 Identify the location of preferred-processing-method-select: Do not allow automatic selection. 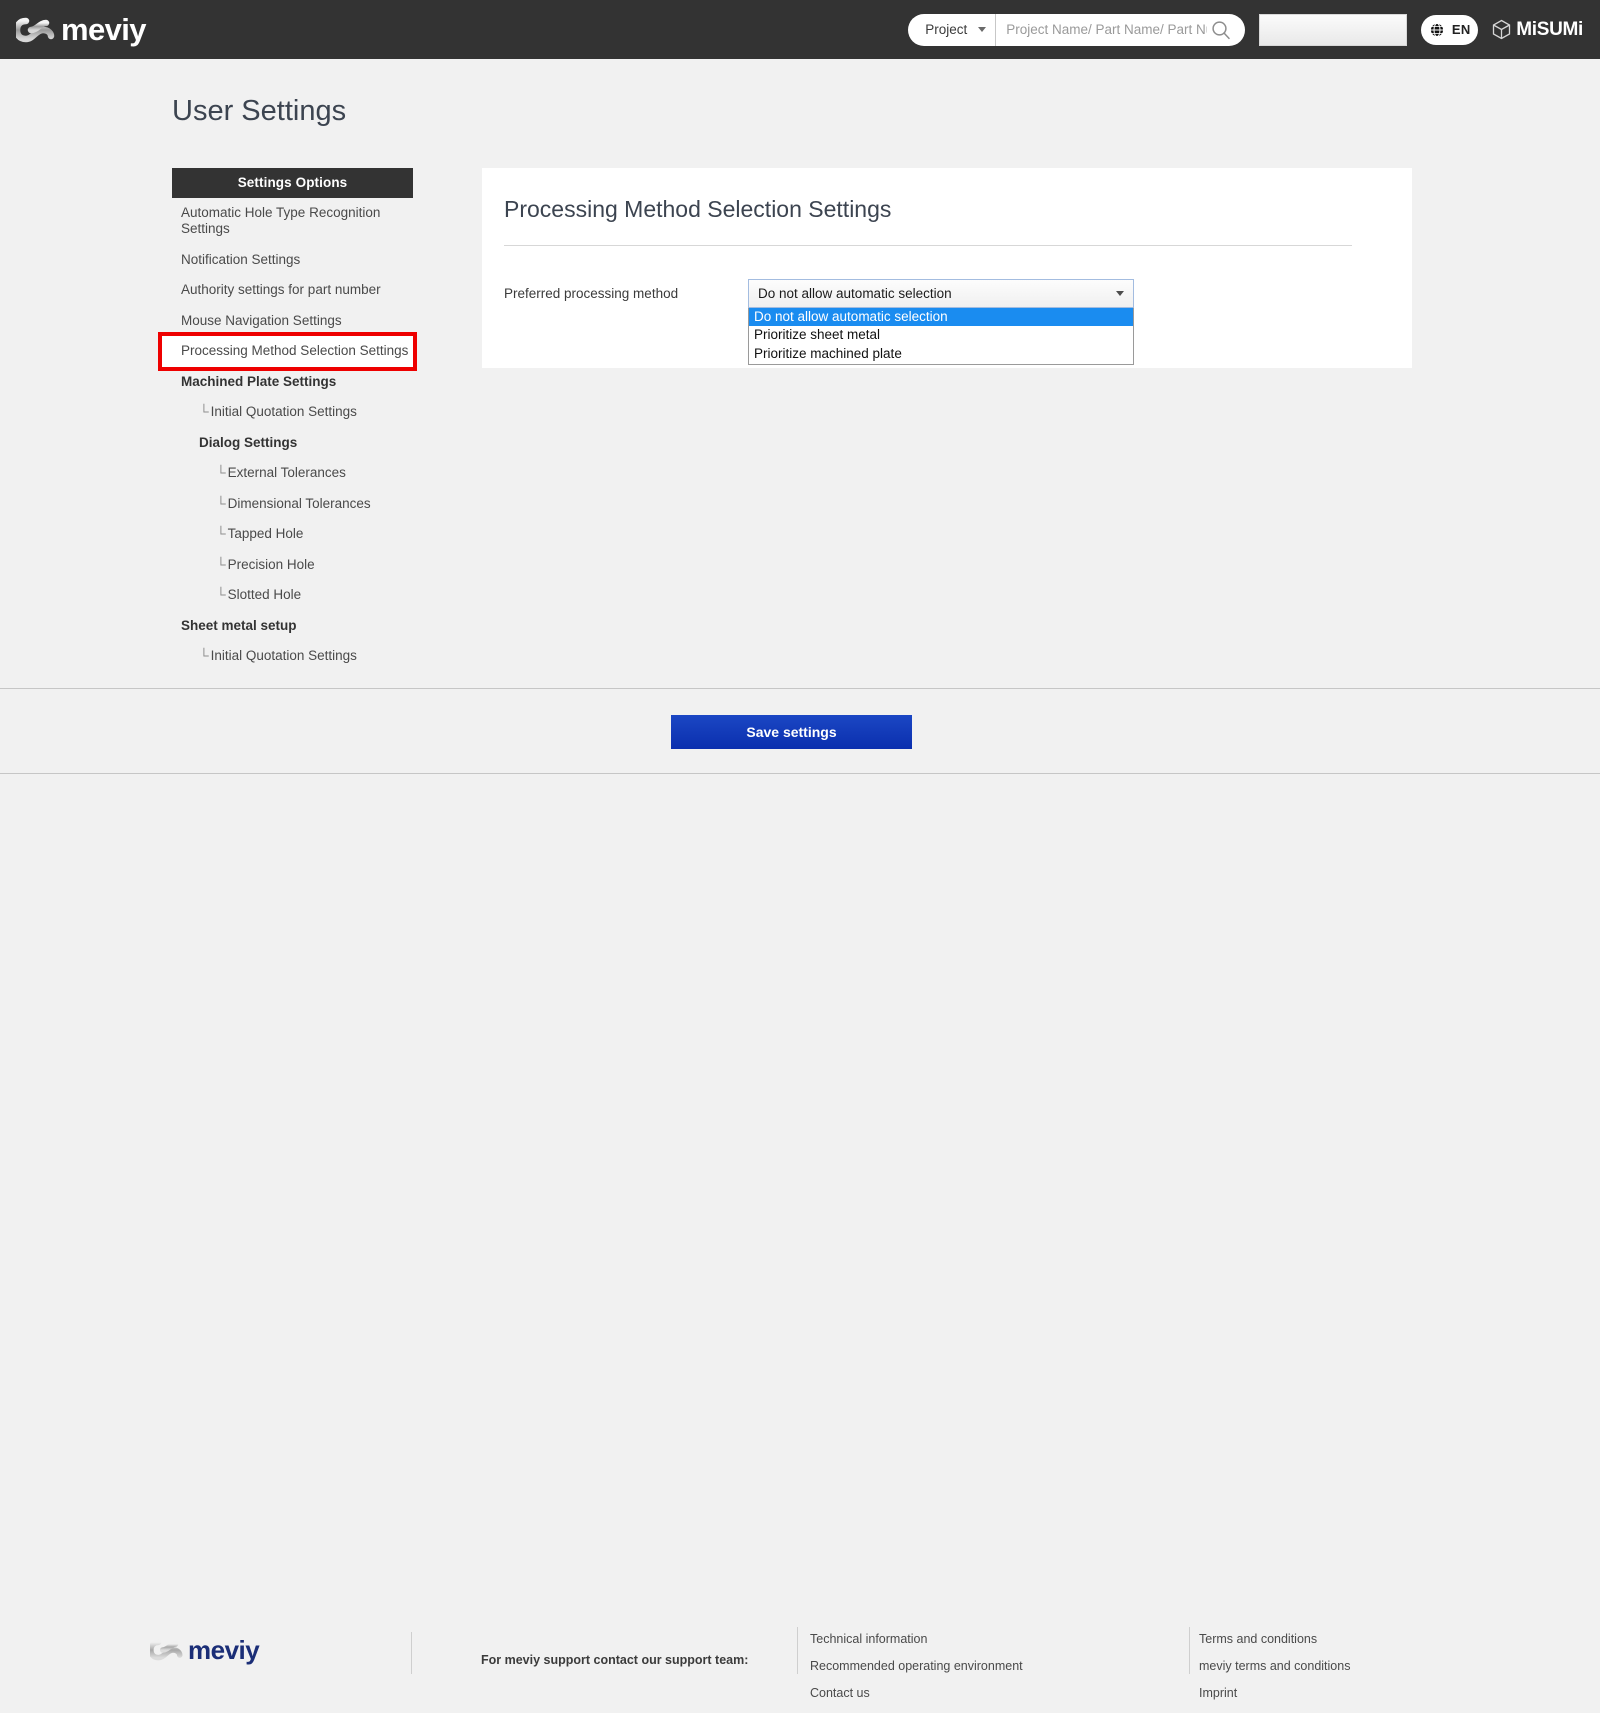
(941, 293).